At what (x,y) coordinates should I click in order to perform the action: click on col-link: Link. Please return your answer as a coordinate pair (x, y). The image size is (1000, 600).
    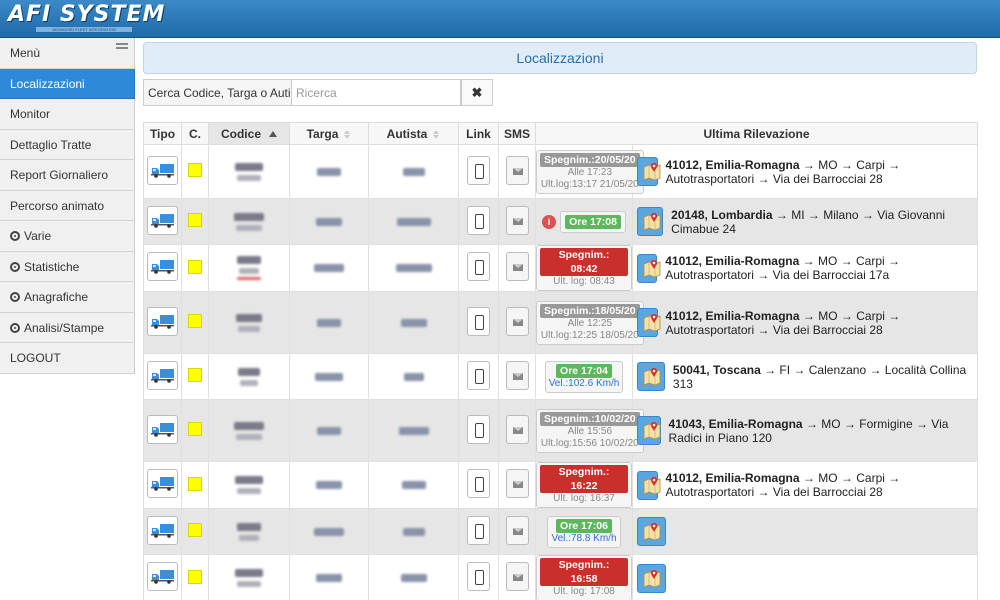
    Looking at the image, I should click on (478, 133).